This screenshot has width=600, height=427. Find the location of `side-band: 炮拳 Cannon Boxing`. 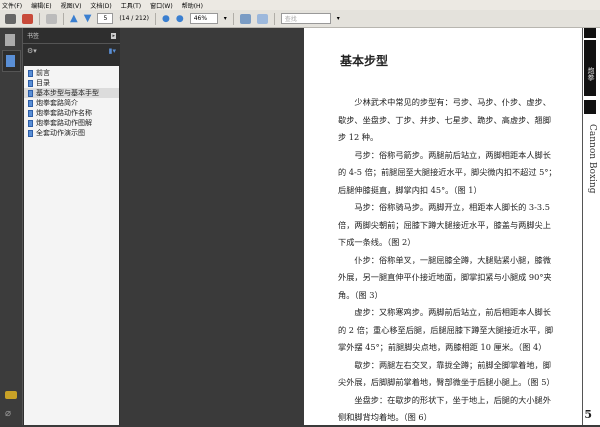

side-band: 炮拳 Cannon Boxing is located at coordinates (589, 226).